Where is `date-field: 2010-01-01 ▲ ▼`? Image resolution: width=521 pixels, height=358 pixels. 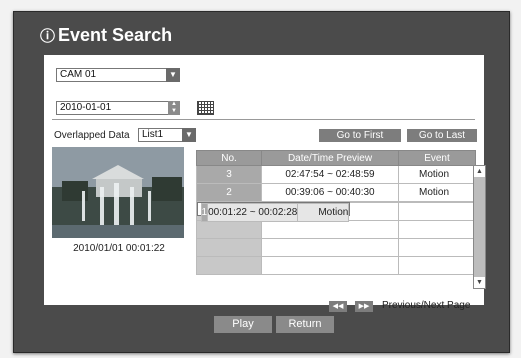
date-field: 2010-01-01 ▲ ▼ is located at coordinates (118, 108).